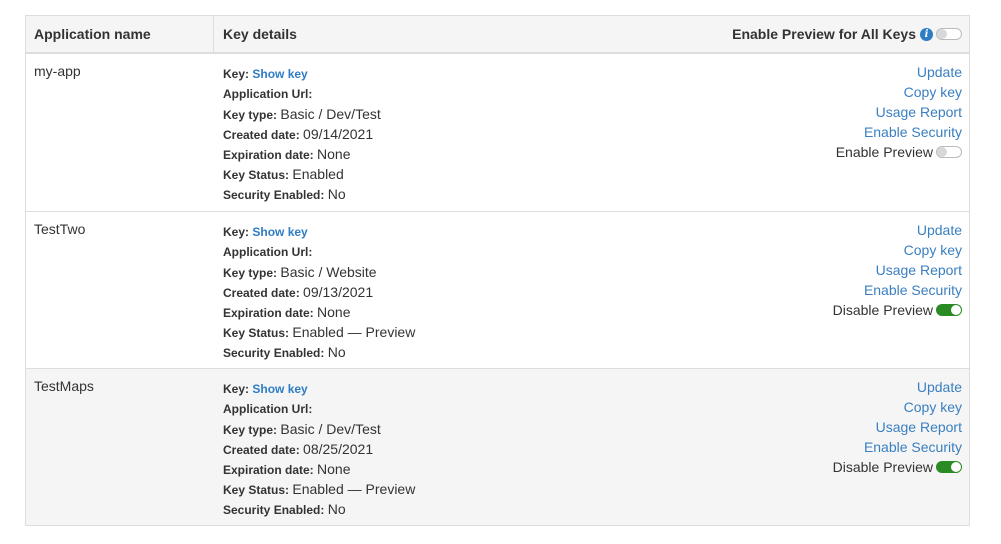 This screenshot has height=544, width=1001. What do you see at coordinates (120, 34) in the screenshot?
I see `header-application-name: Application name` at bounding box center [120, 34].